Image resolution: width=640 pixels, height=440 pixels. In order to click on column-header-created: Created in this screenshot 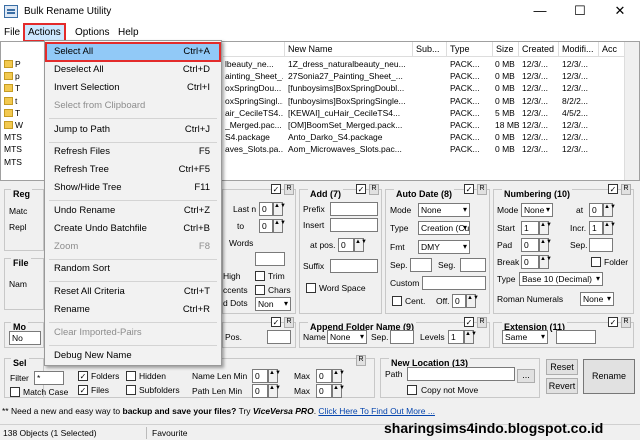, I will do `click(539, 49)`.